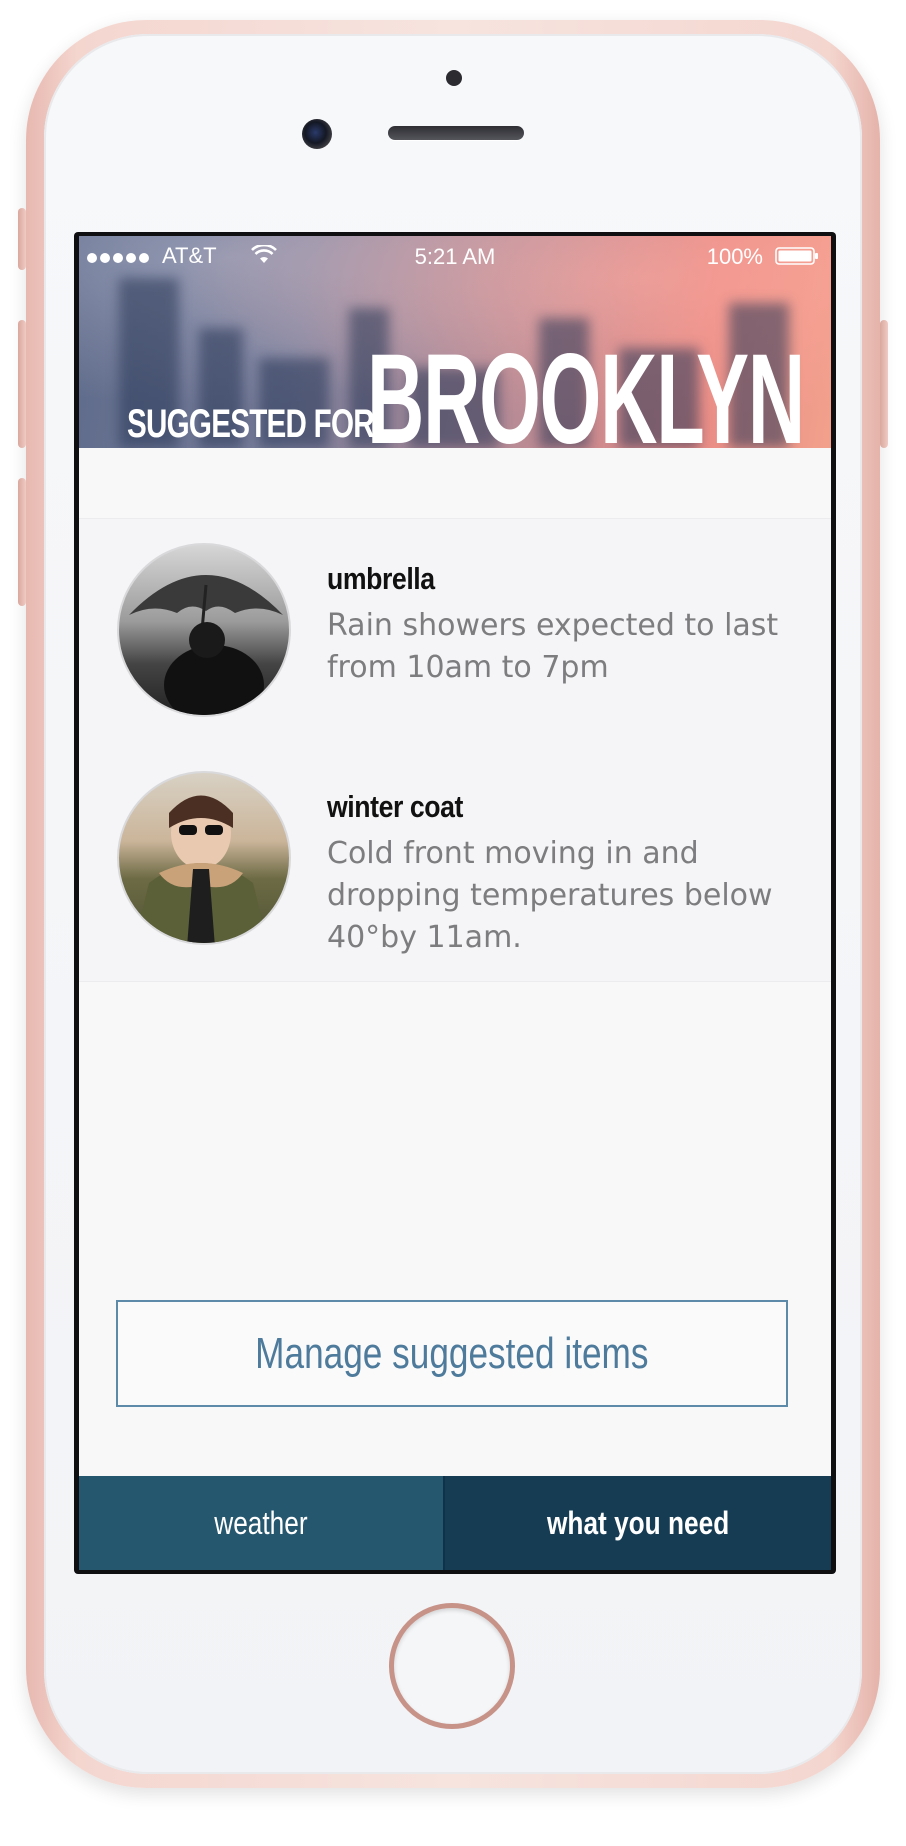 The height and width of the screenshot is (1846, 906). I want to click on item-title: umbrella, so click(381, 578).